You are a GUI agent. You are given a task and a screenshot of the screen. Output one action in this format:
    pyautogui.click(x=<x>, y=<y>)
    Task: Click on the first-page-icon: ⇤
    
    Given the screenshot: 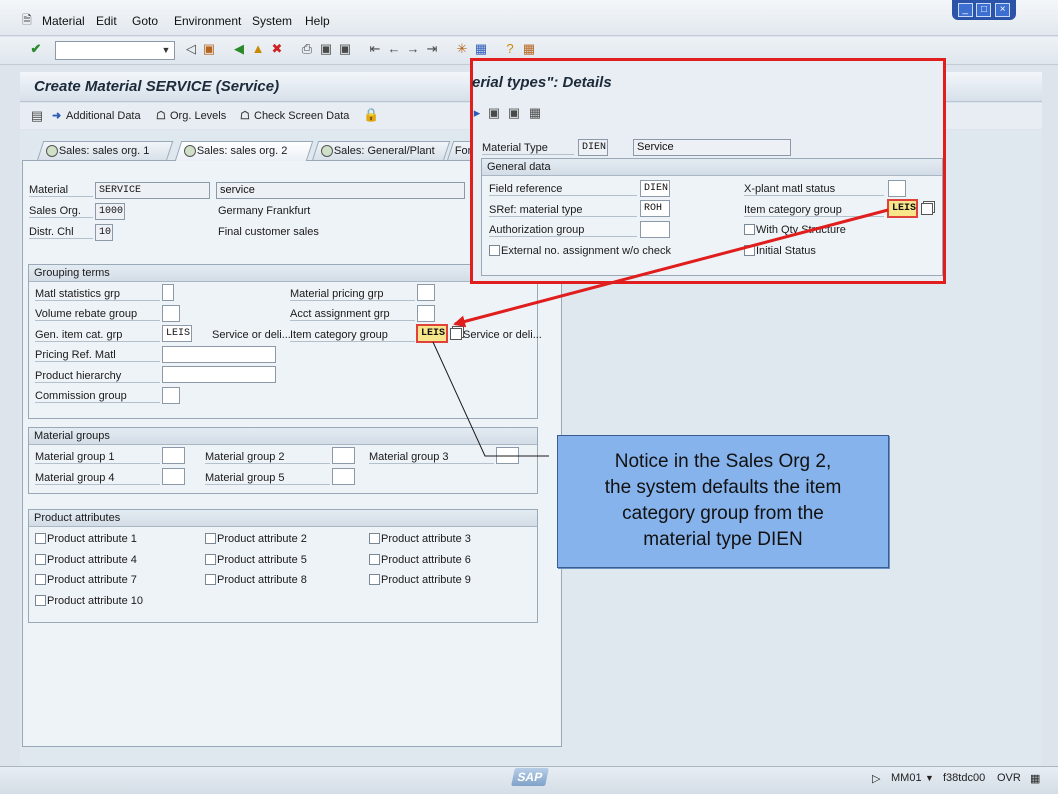 What is the action you would take?
    pyautogui.click(x=375, y=49)
    